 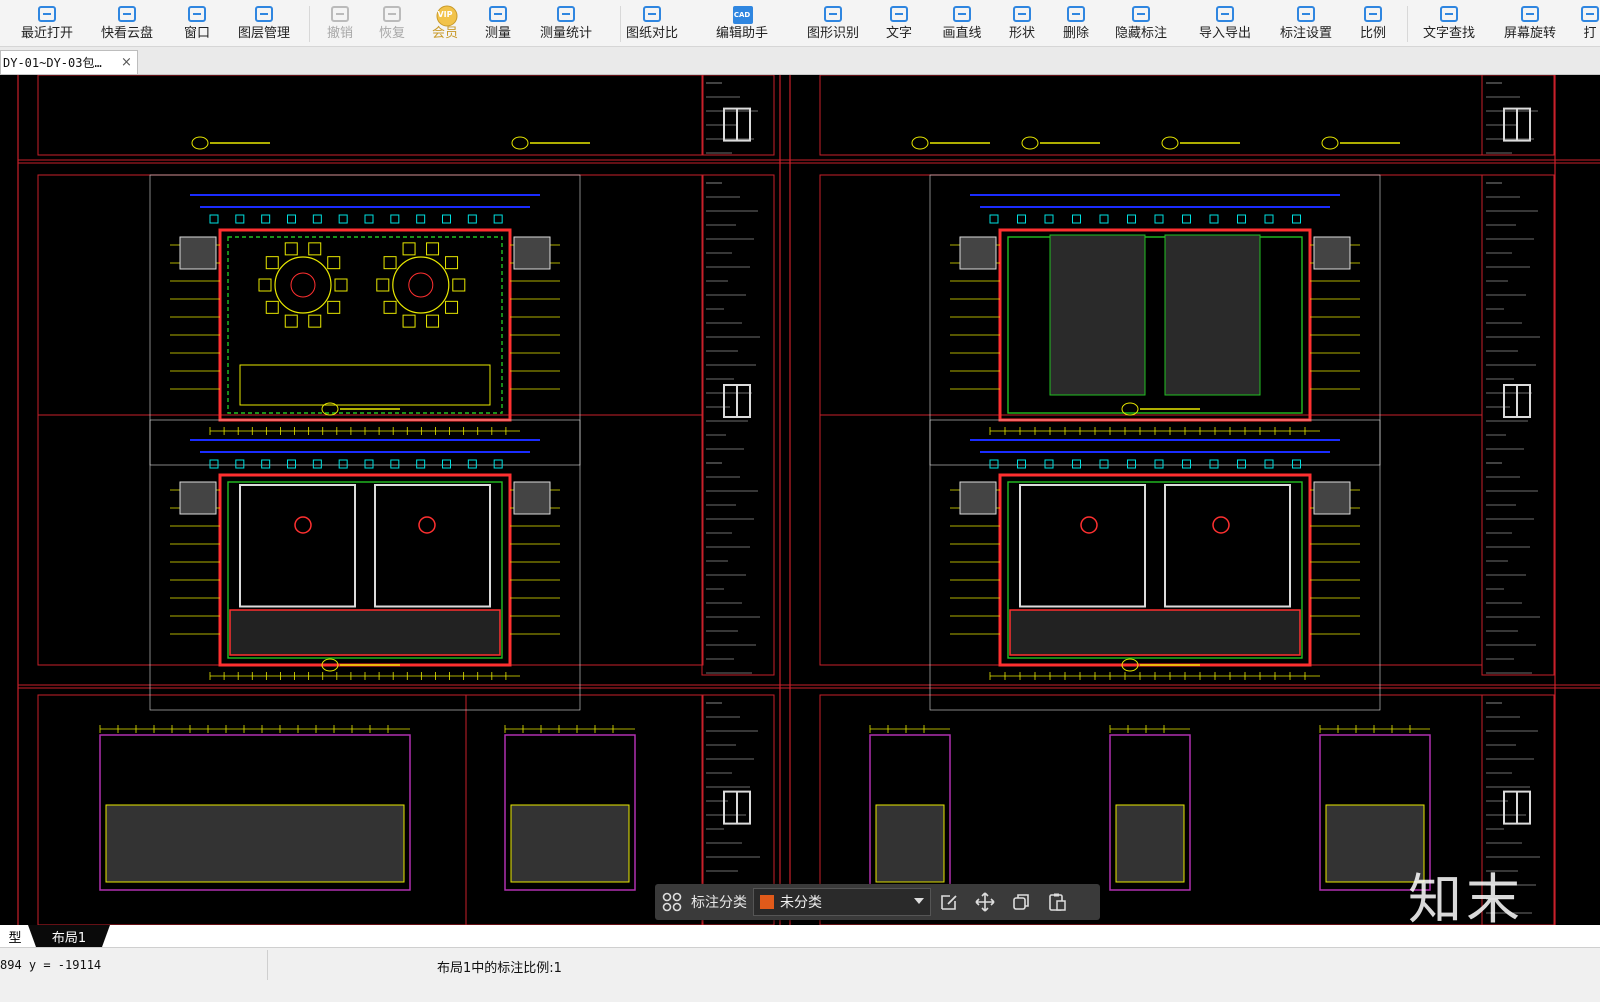 I want to click on tab-model: 型, so click(x=15, y=936).